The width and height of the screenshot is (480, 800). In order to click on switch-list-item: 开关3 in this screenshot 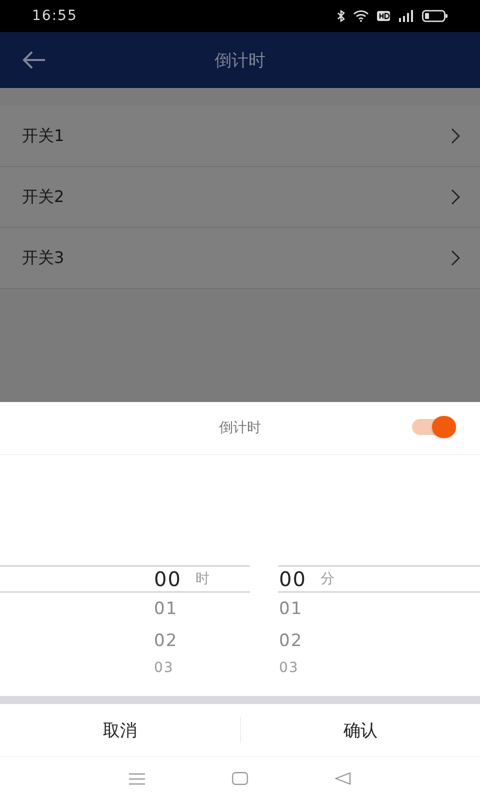, I will do `click(240, 258)`.